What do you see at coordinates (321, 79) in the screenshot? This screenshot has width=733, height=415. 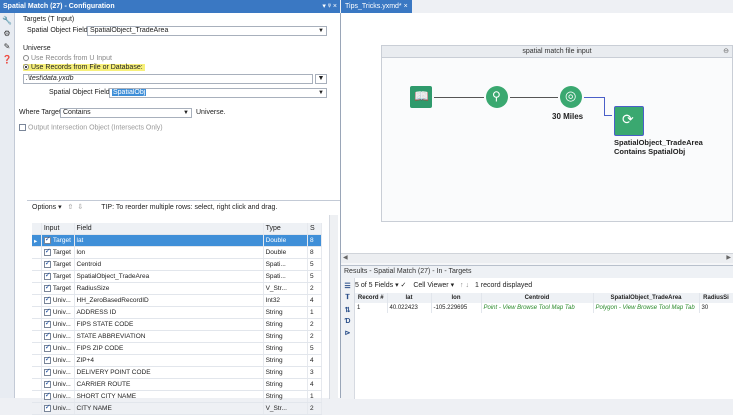 I see `file-browse-button: ▼` at bounding box center [321, 79].